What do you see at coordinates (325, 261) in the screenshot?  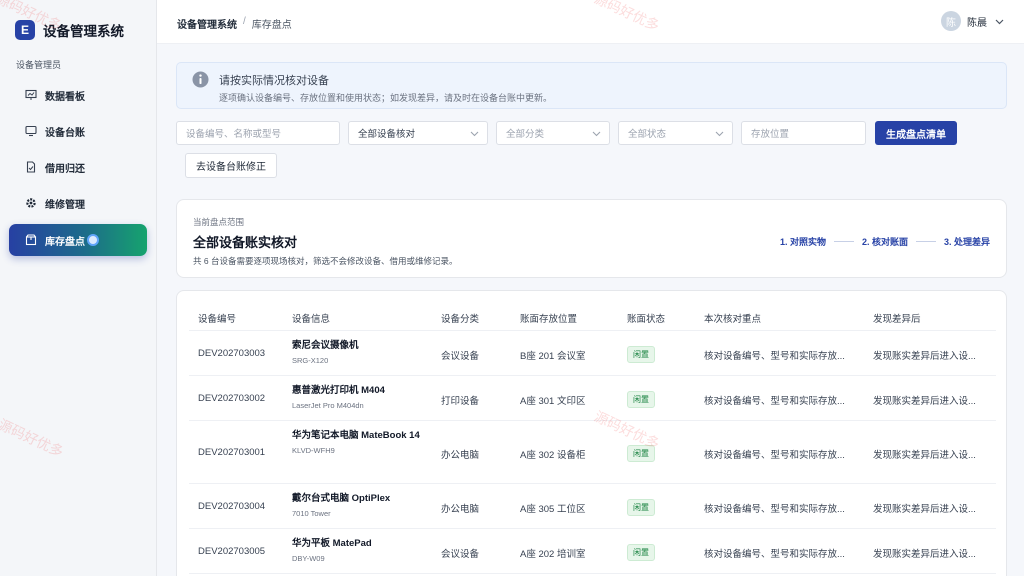 I see `scope-description: 共 6 台设备需要逐项现场核对，筛选不会修改设备、借用或维修记录。` at bounding box center [325, 261].